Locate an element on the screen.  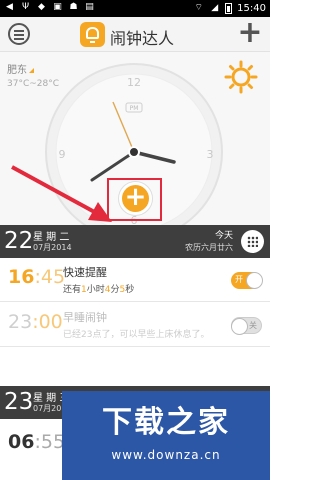
weekday: 星 期 二 is located at coordinates (51, 237).